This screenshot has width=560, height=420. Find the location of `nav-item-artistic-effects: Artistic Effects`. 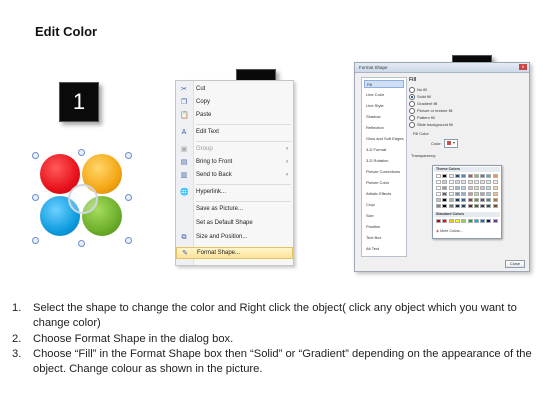

nav-item-artistic-effects: Artistic Effects is located at coordinates (384, 194).